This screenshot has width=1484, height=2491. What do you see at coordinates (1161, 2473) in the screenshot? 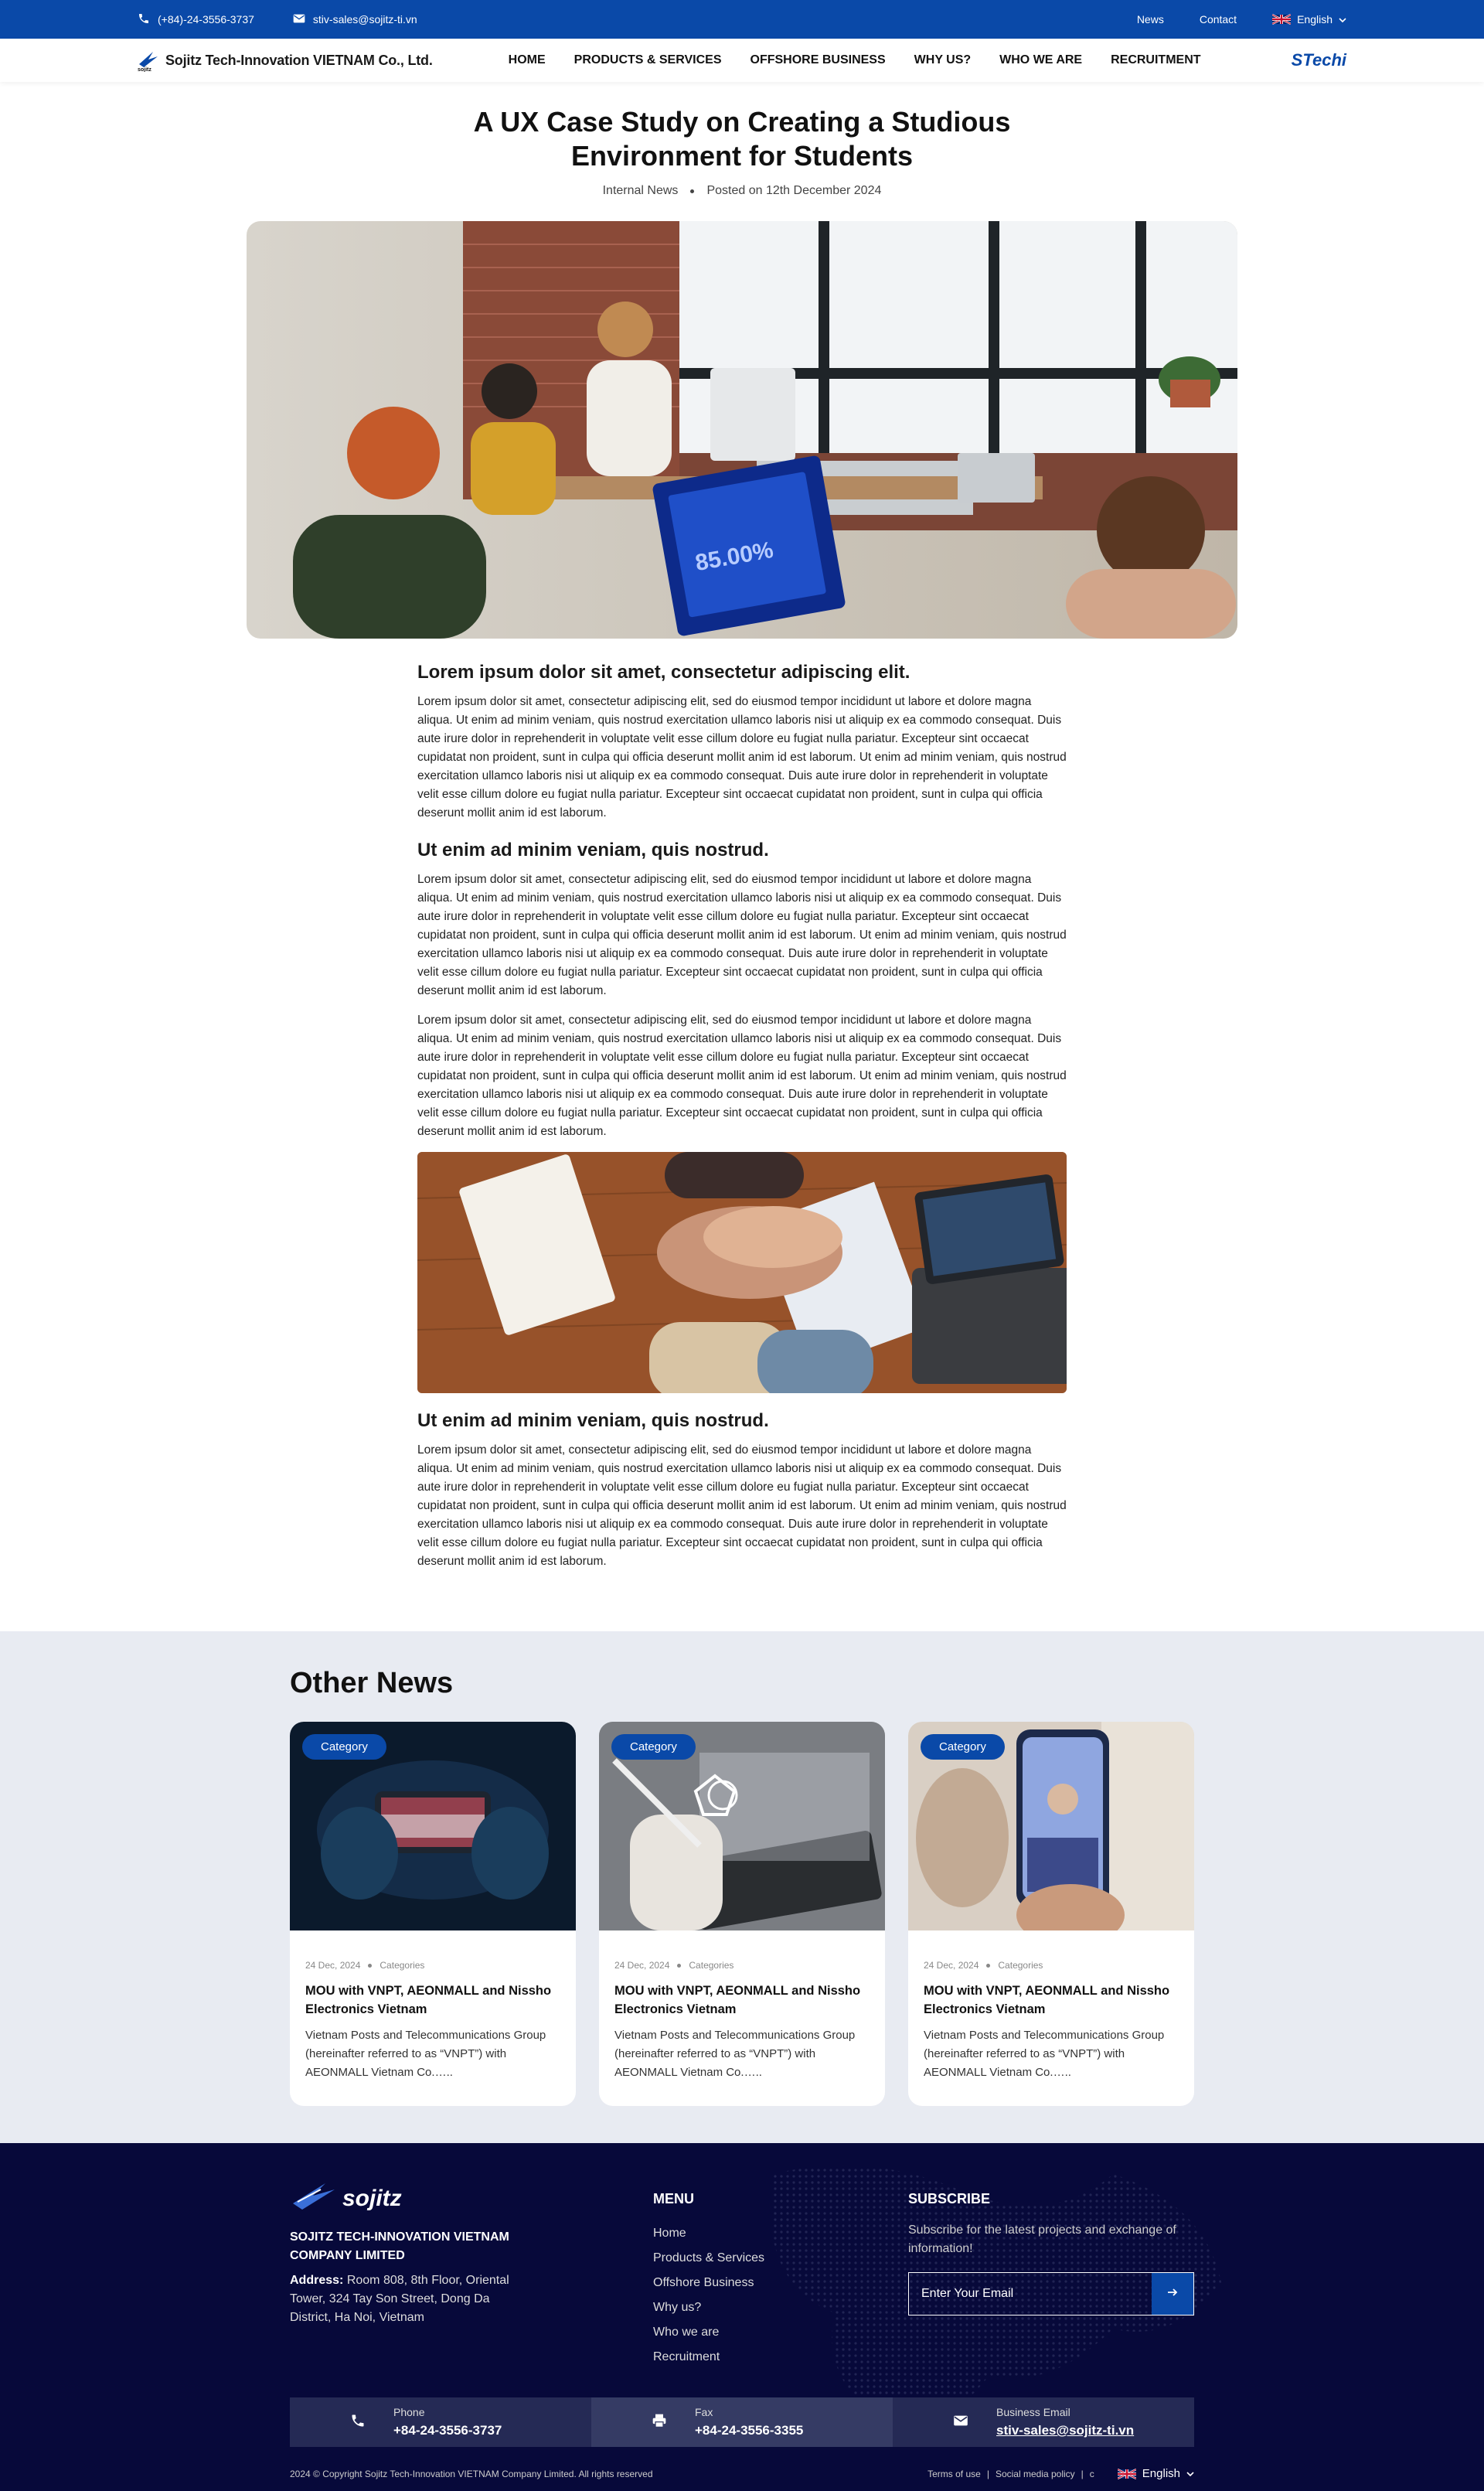
I see `footer-language-label: English` at bounding box center [1161, 2473].